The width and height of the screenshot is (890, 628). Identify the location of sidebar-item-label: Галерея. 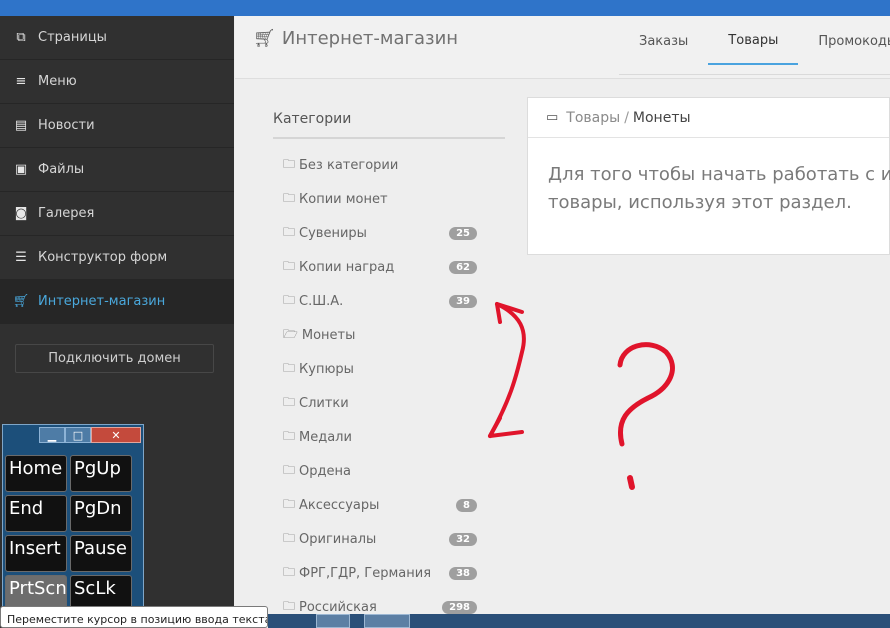
(66, 213).